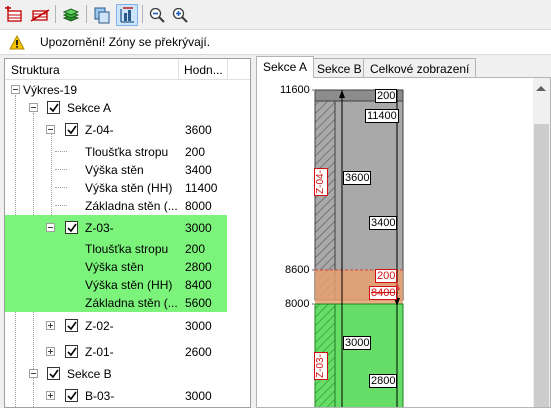 Image resolution: width=551 pixels, height=408 pixels. Describe the element at coordinates (100, 396) in the screenshot. I see `tree-node-label: B-03-` at that location.